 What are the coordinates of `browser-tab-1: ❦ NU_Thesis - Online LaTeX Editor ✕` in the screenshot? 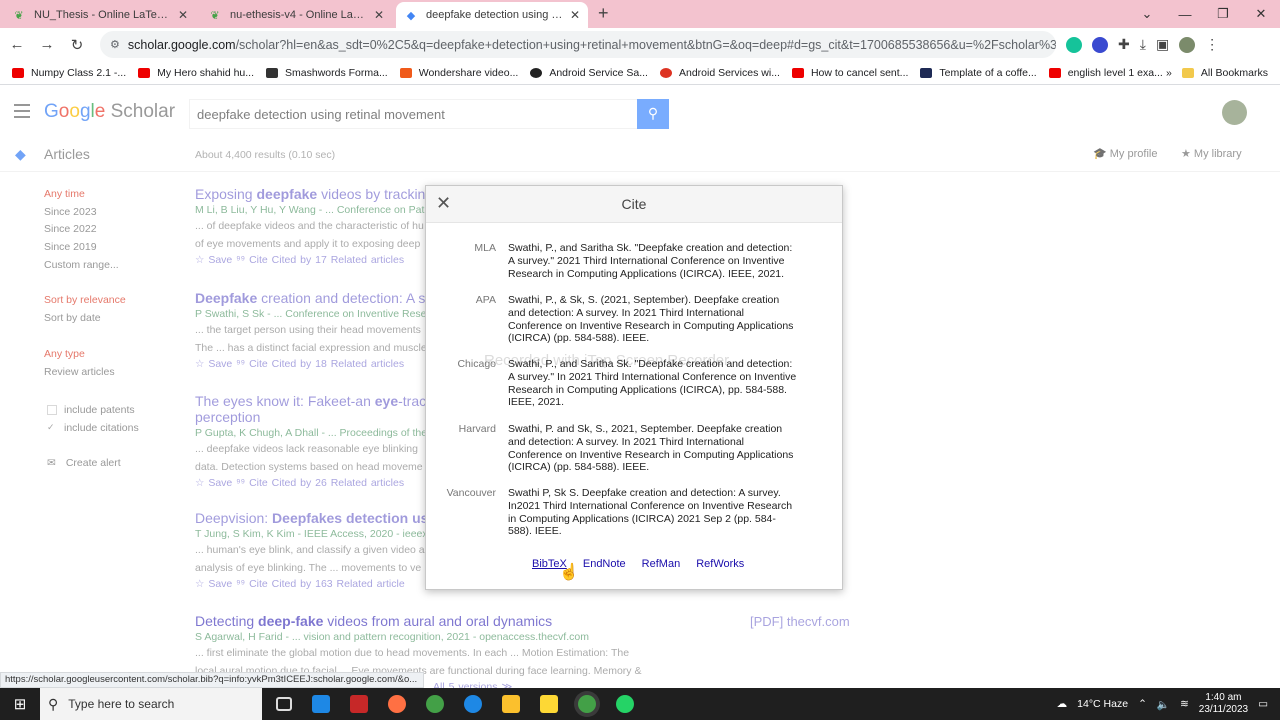 It's located at (100, 15).